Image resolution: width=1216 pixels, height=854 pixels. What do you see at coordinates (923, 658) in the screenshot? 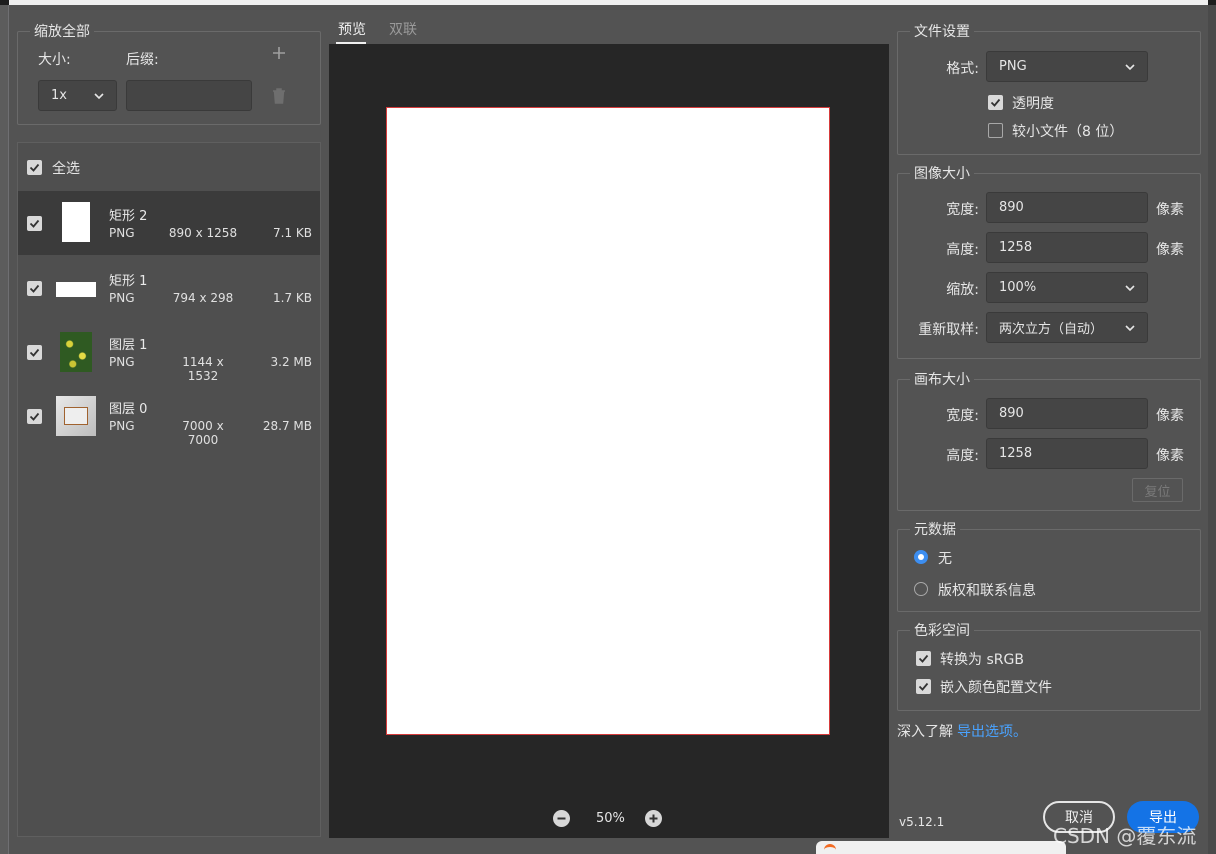
I see `convert-srgb-checkbox` at bounding box center [923, 658].